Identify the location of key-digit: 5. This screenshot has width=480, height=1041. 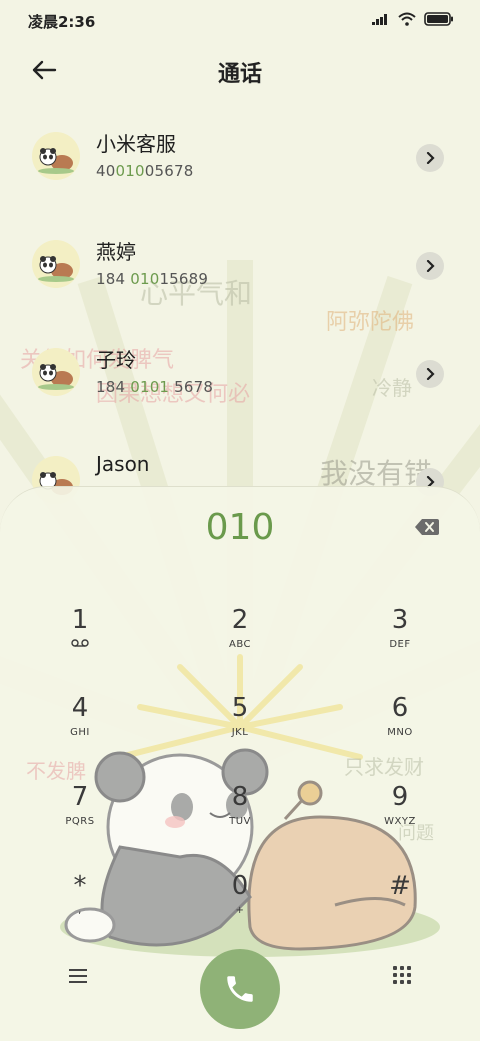
(240, 708).